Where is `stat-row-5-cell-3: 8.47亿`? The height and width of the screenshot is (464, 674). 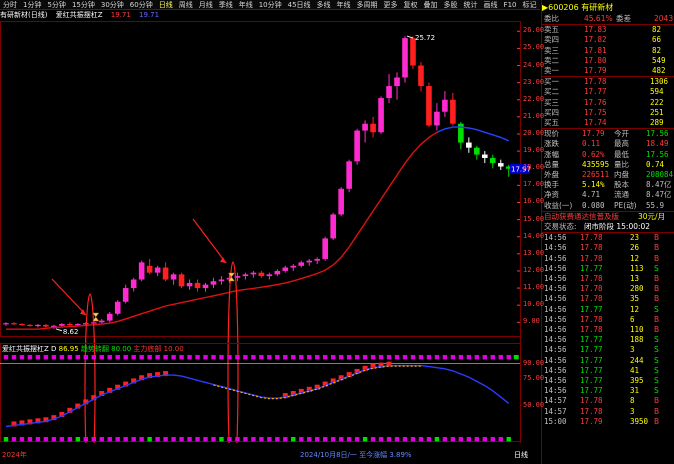
stat-row-5-cell-3: 8.47亿 is located at coordinates (659, 185).